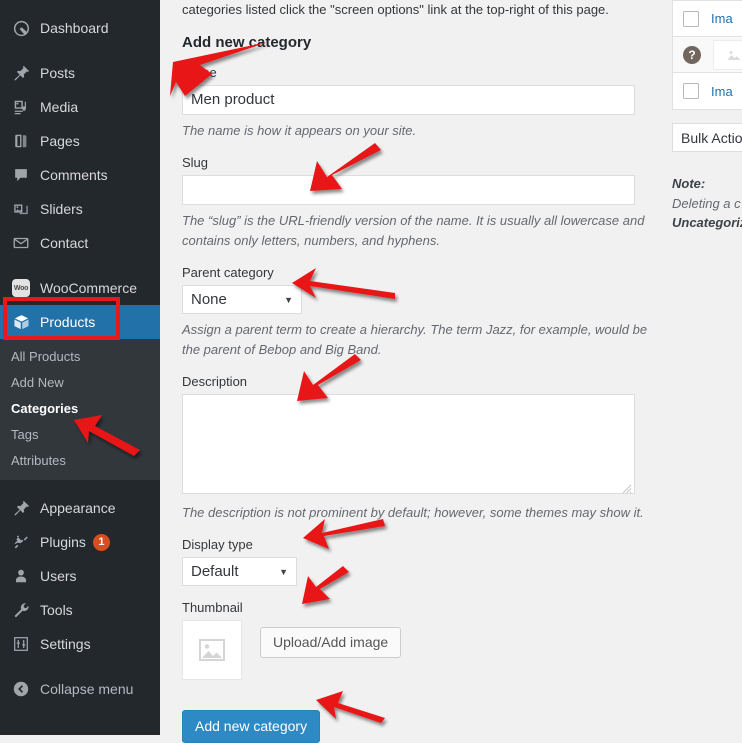  I want to click on pages-icon, so click(21, 141).